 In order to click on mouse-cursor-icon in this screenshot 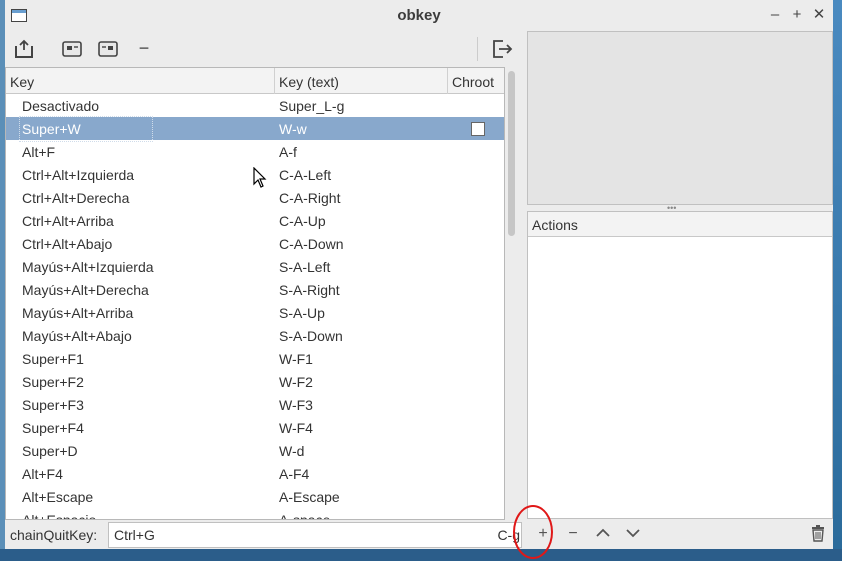, I will do `click(260, 180)`.